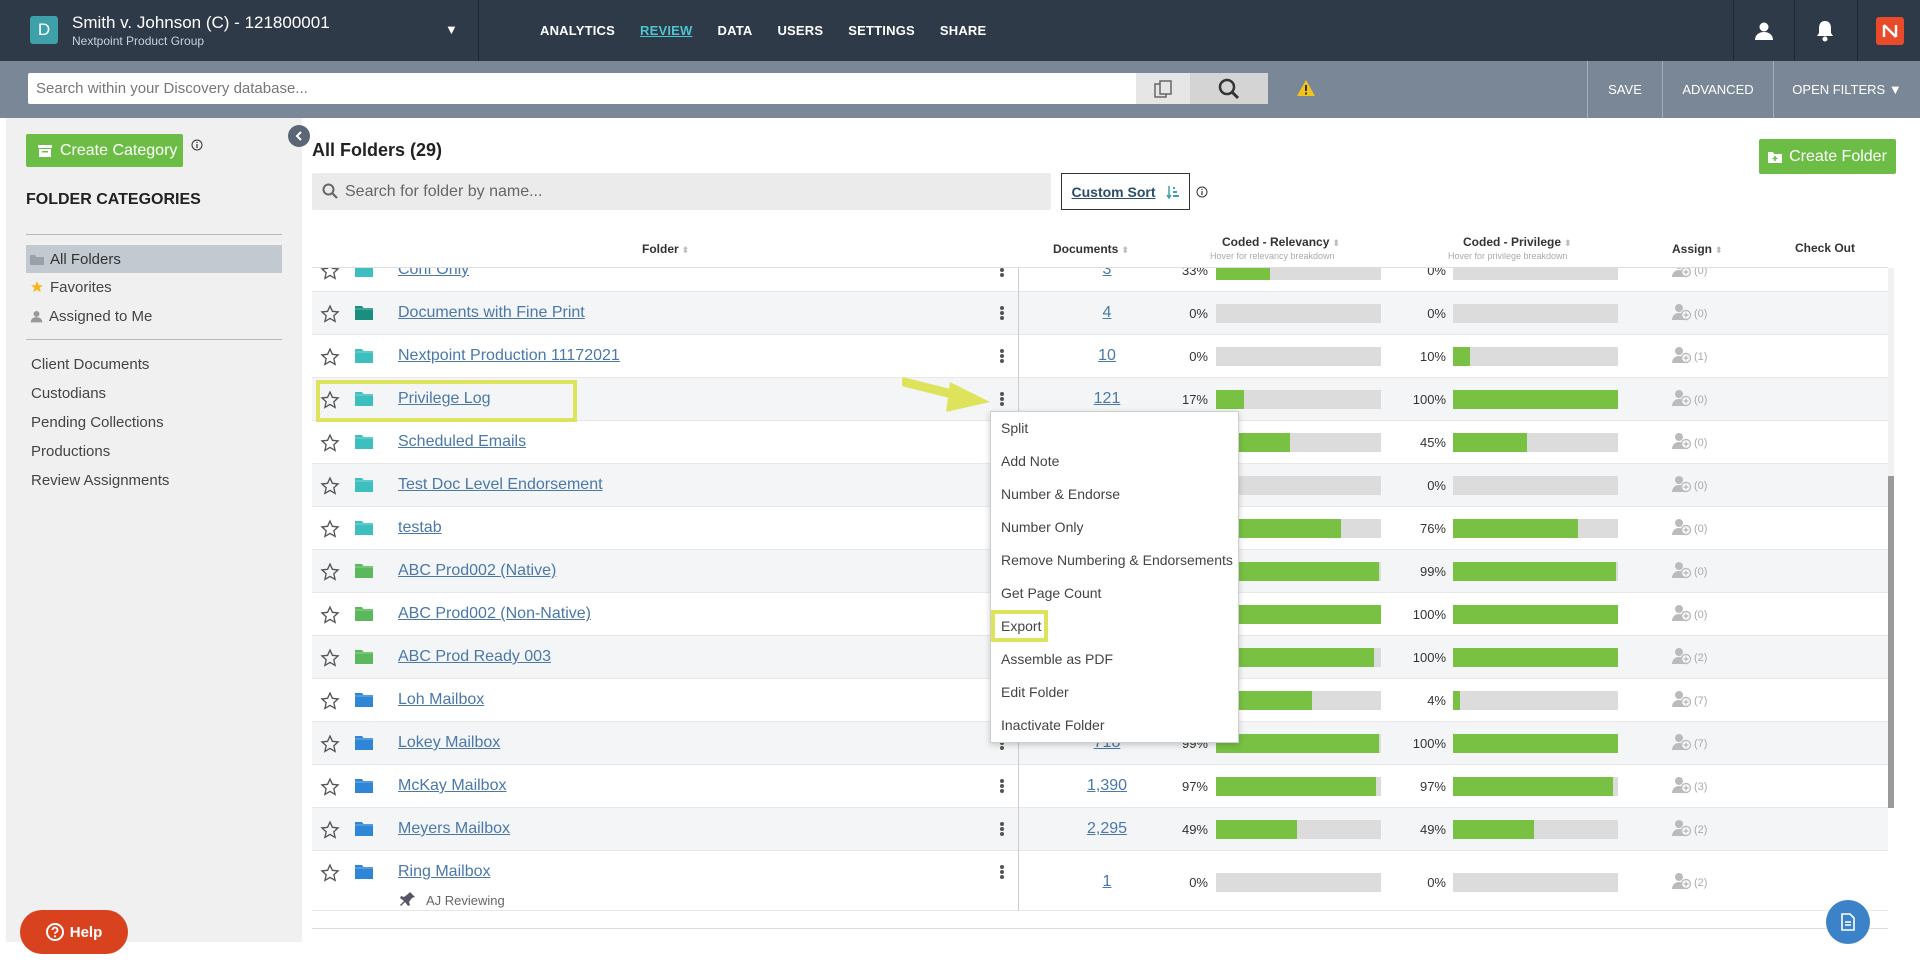 This screenshot has width=1920, height=969. I want to click on folder-name-link: ABC Prod002 (Native), so click(477, 571).